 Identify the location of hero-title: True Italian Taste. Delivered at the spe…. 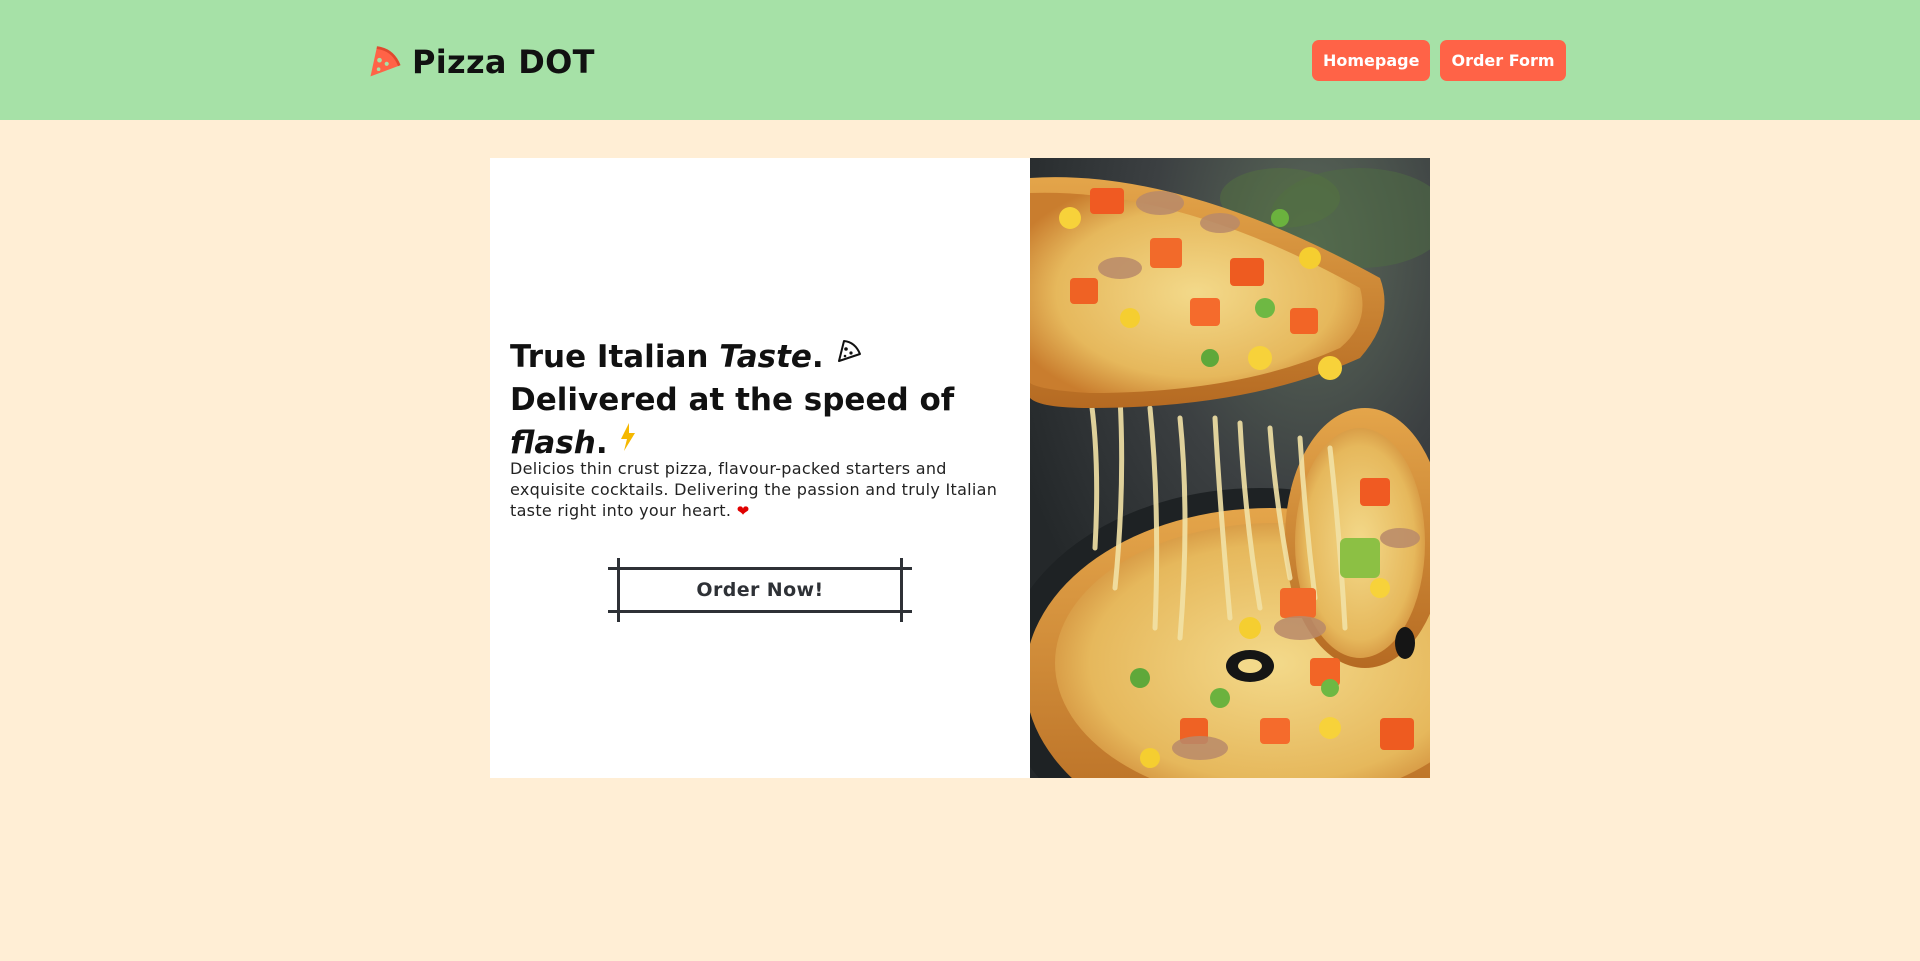
(765, 400).